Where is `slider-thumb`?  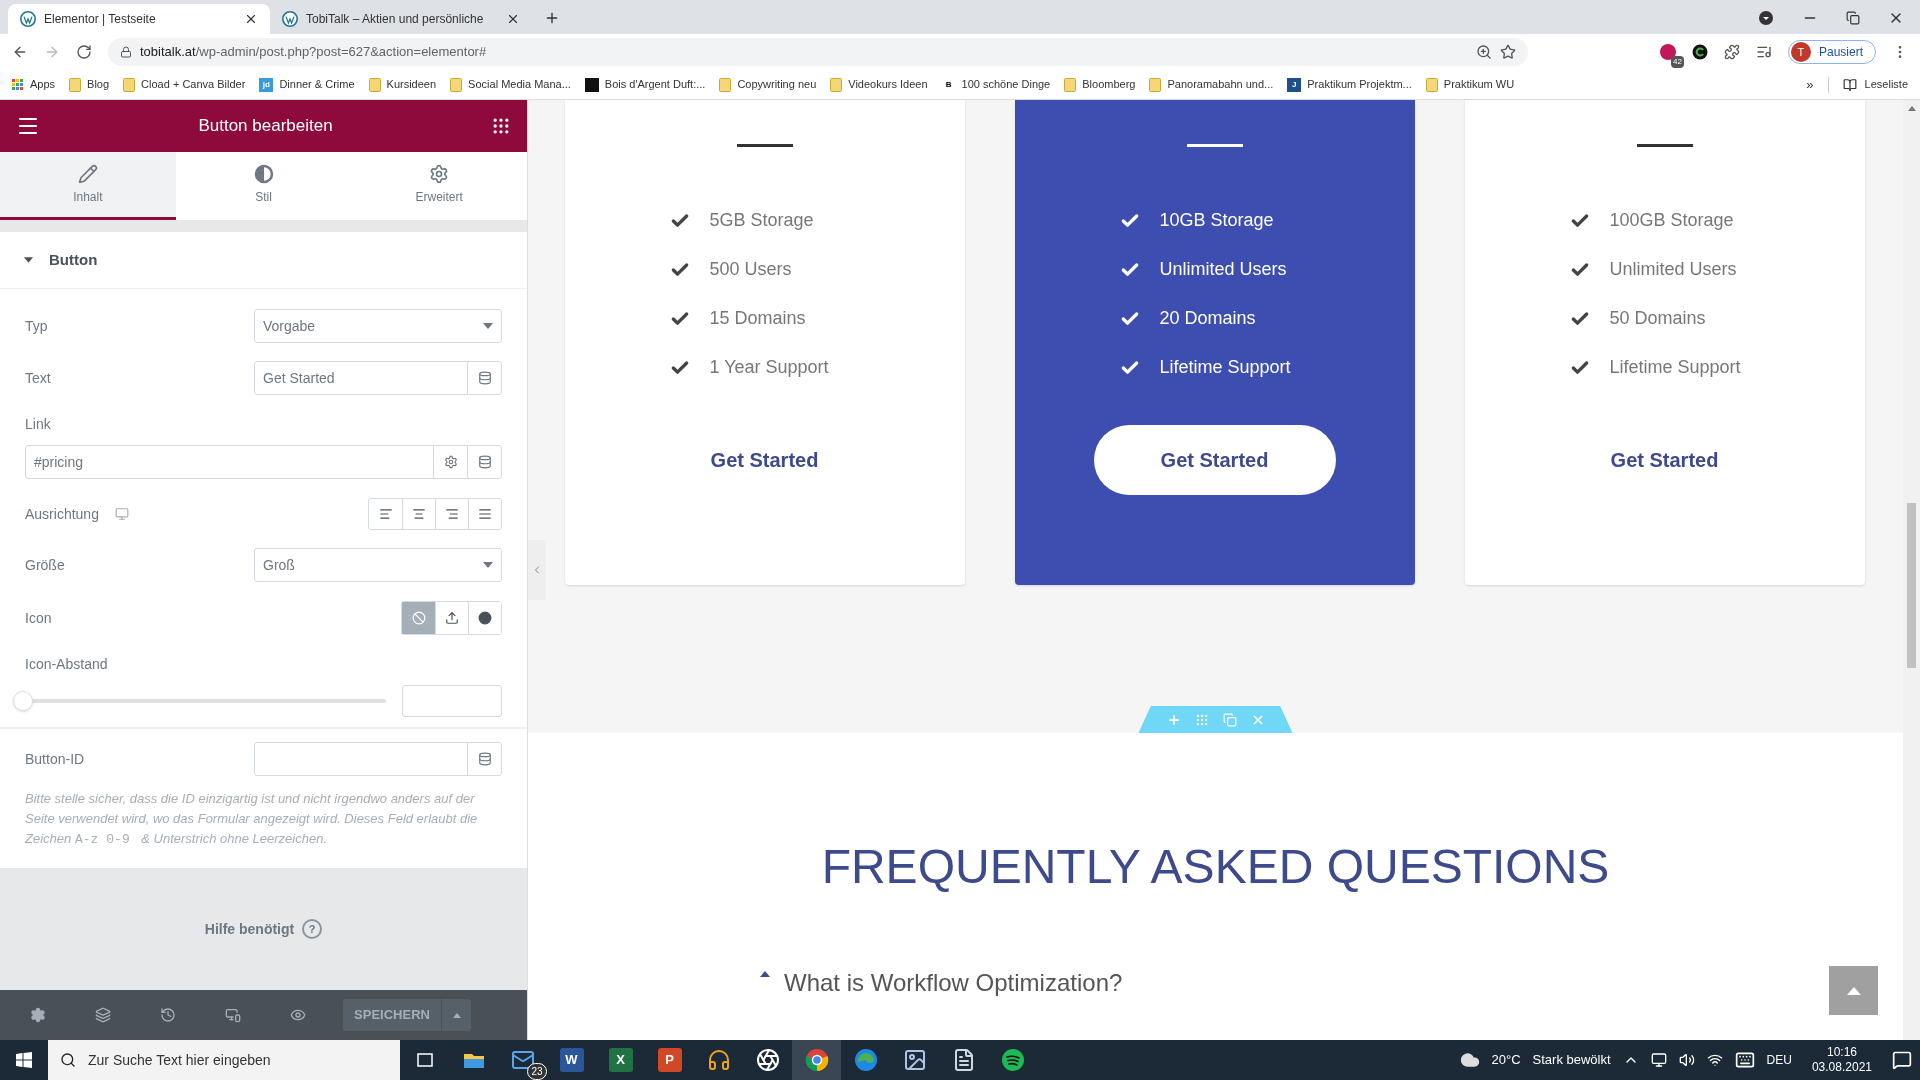 slider-thumb is located at coordinates (23, 701).